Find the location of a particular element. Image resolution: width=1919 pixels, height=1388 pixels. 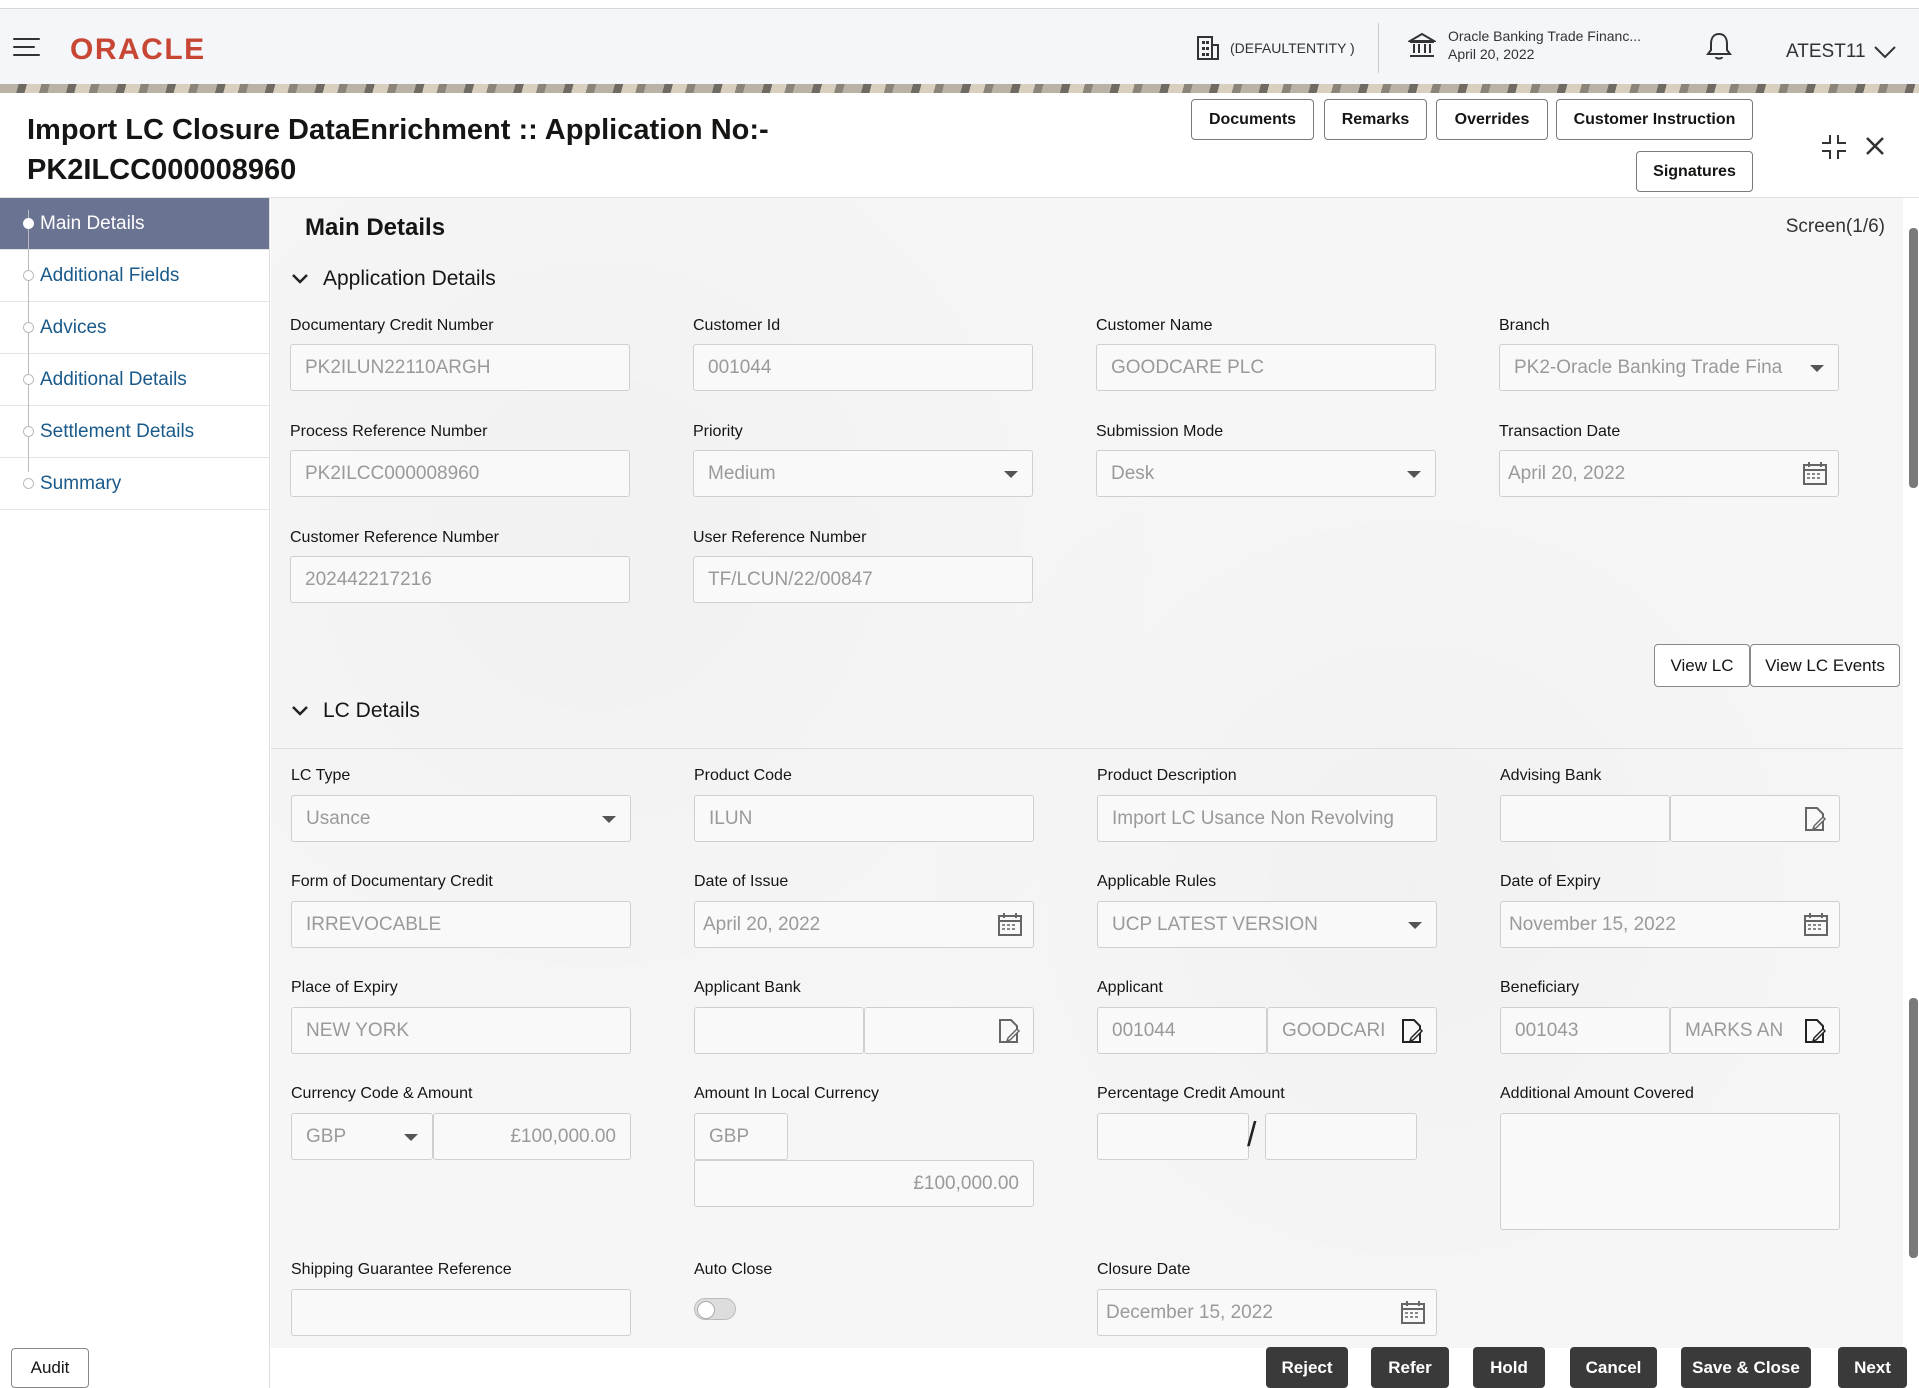

entity-selector: (DEFAULTENTITY ) is located at coordinates (1275, 48).